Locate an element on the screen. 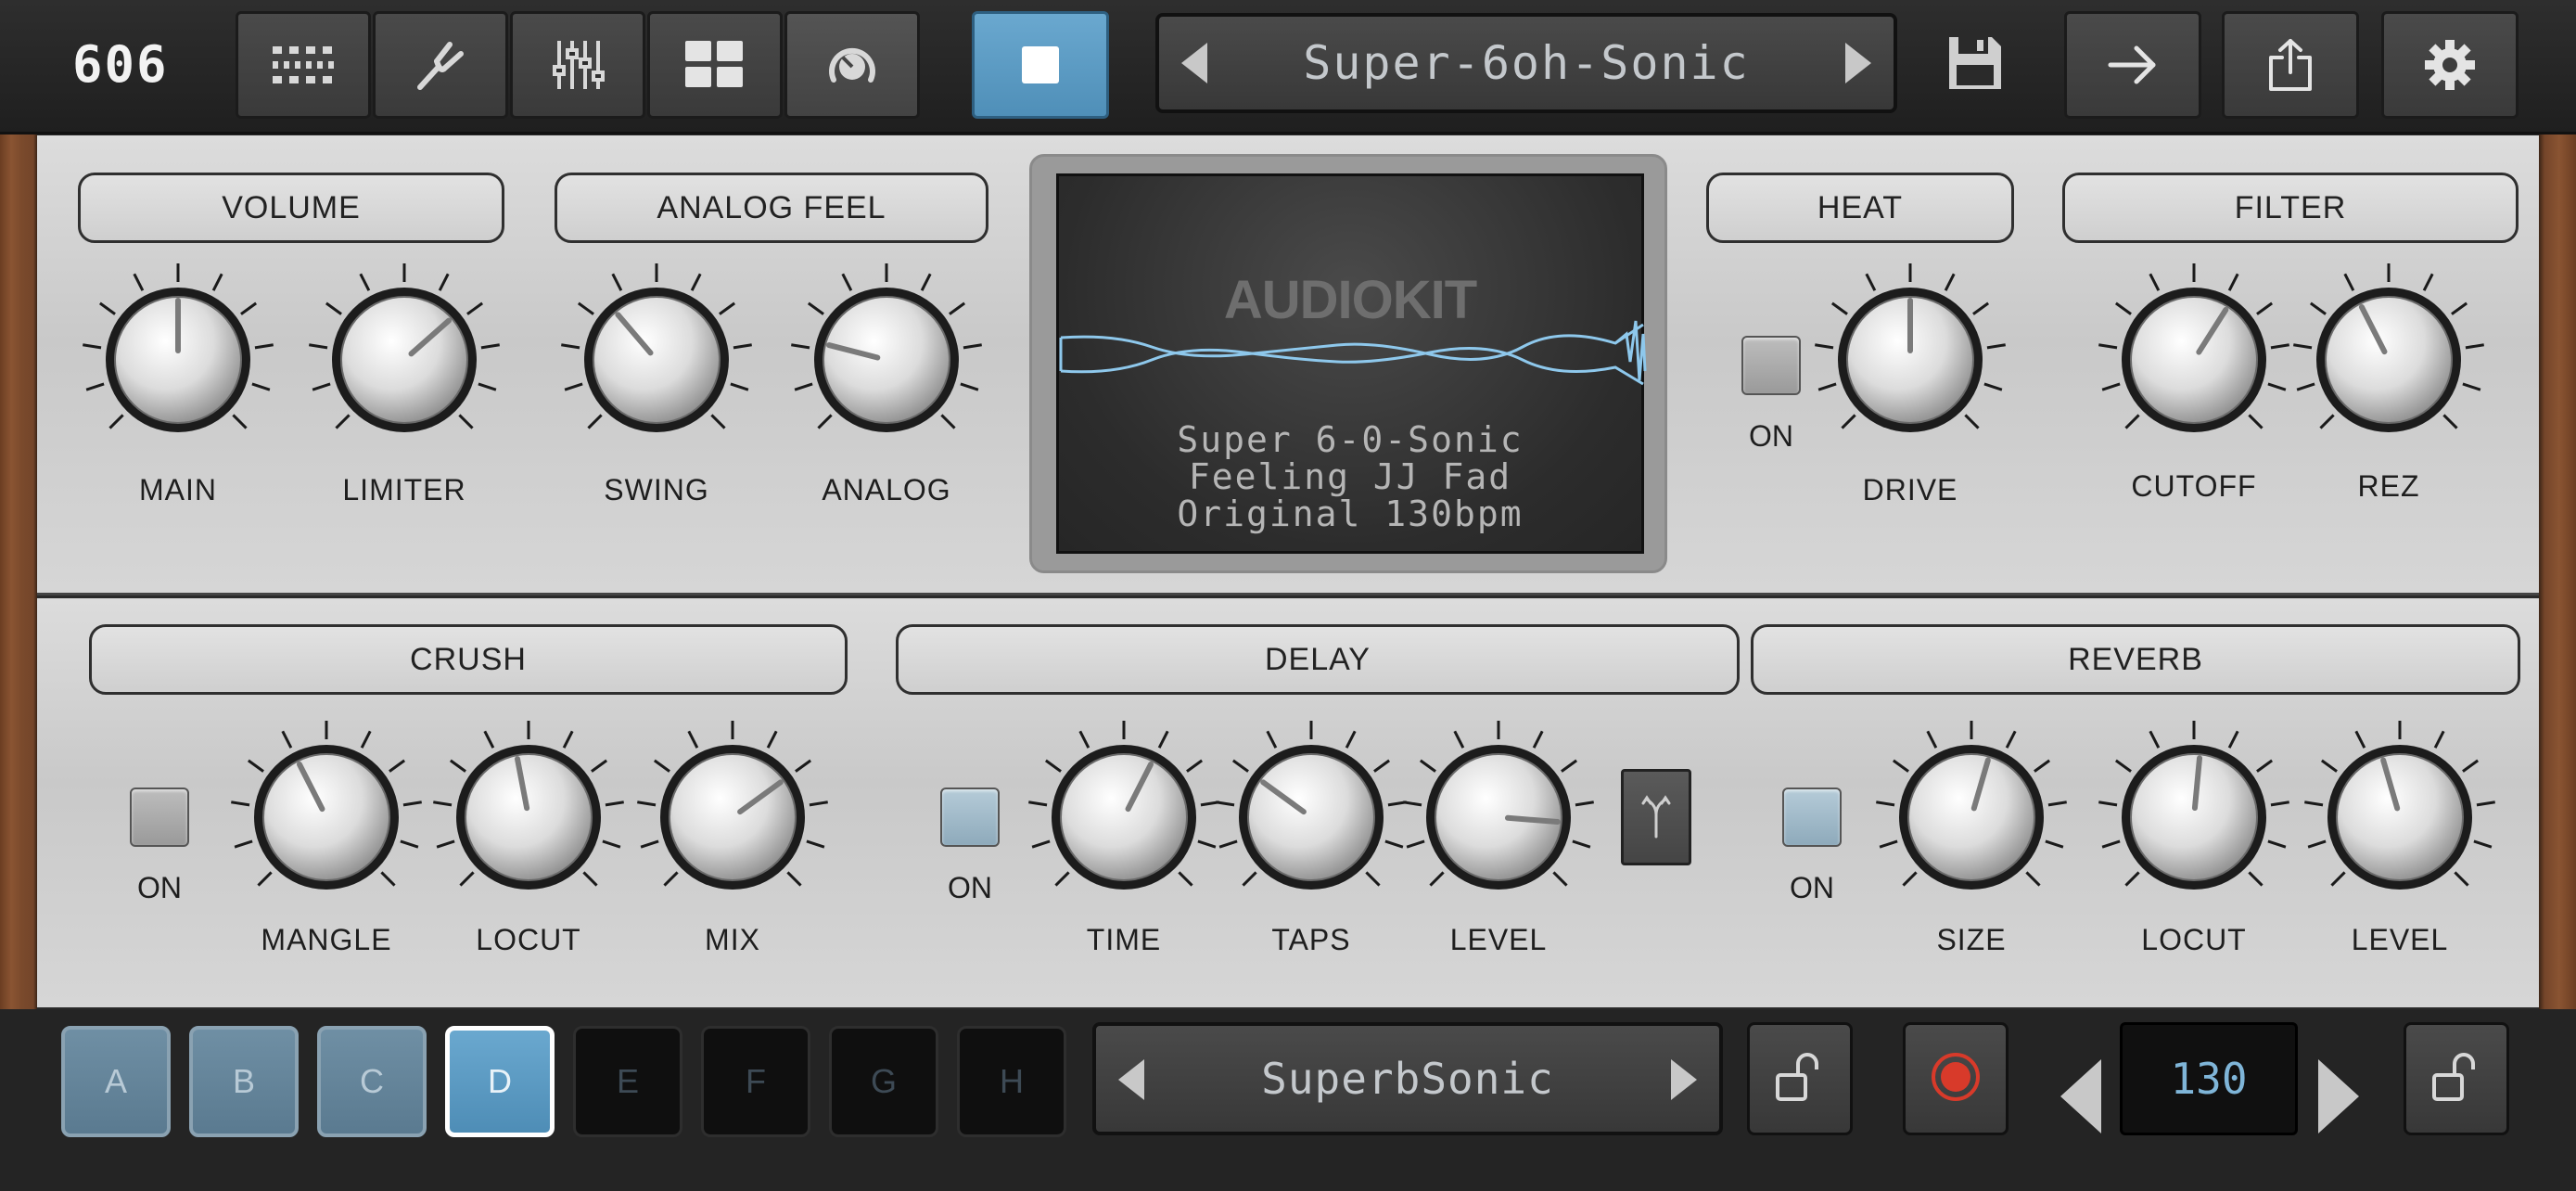 Image resolution: width=2576 pixels, height=1191 pixels. drive-knob-label: DRIVE is located at coordinates (1910, 489).